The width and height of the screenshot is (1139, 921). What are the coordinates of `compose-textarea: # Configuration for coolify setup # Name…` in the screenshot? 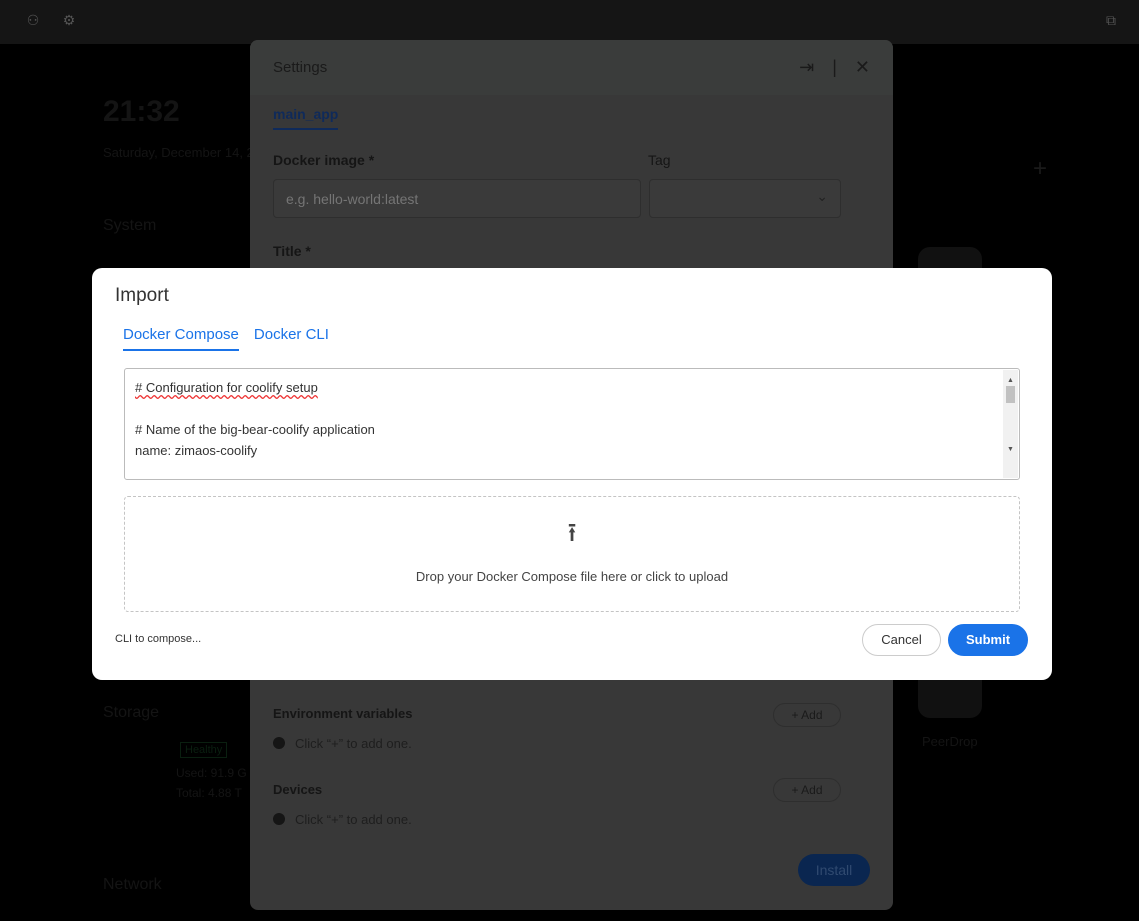 It's located at (572, 424).